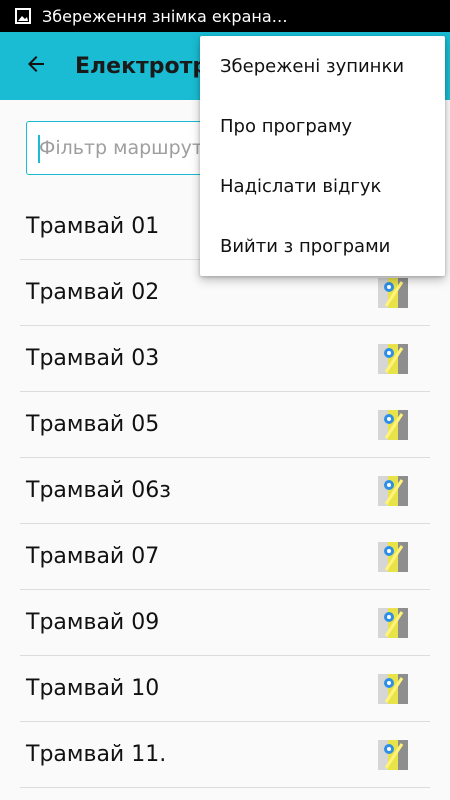 The image size is (450, 800). What do you see at coordinates (322, 186) in the screenshot?
I see `menu-item-send-feedback: Надіслати відгук` at bounding box center [322, 186].